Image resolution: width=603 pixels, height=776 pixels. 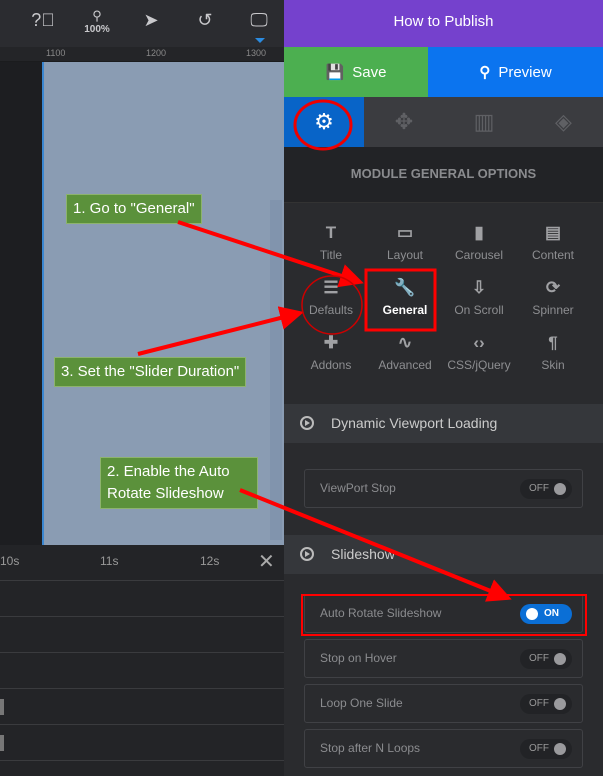 I want to click on close-timeline-button: ✕, so click(x=266, y=561).